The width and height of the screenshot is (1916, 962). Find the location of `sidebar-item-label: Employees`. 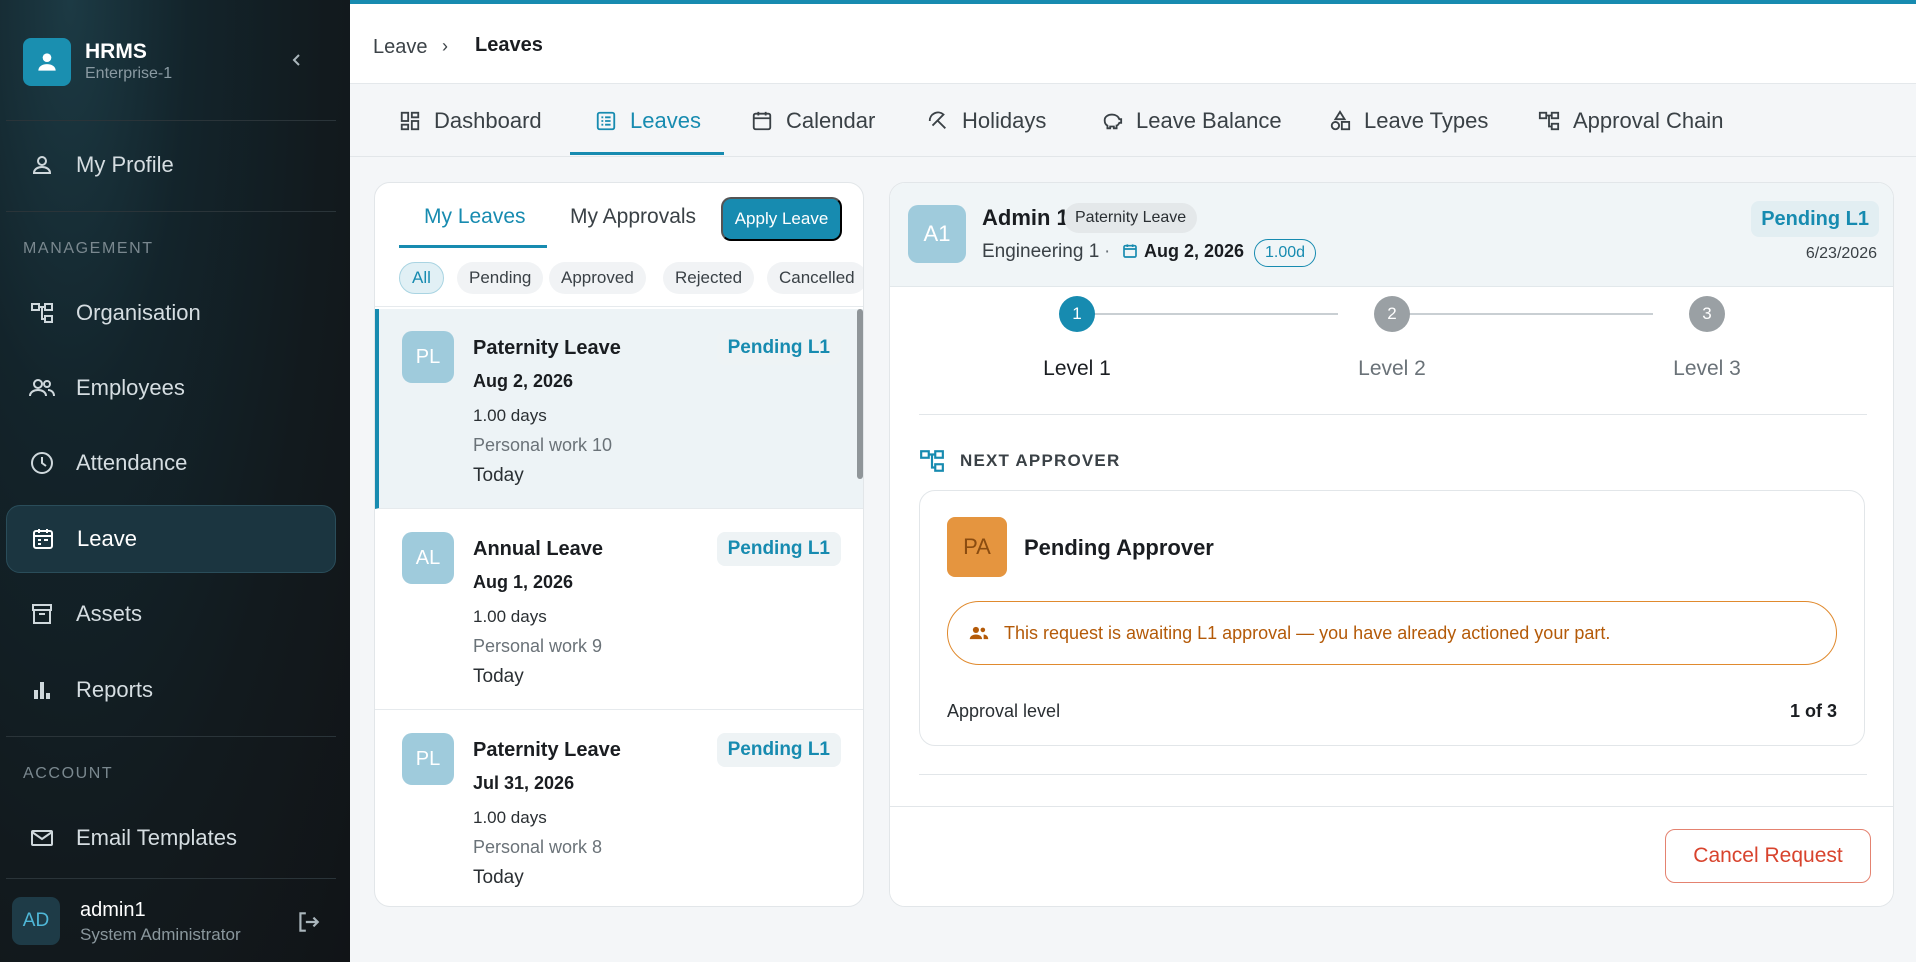

sidebar-item-label: Employees is located at coordinates (130, 387).